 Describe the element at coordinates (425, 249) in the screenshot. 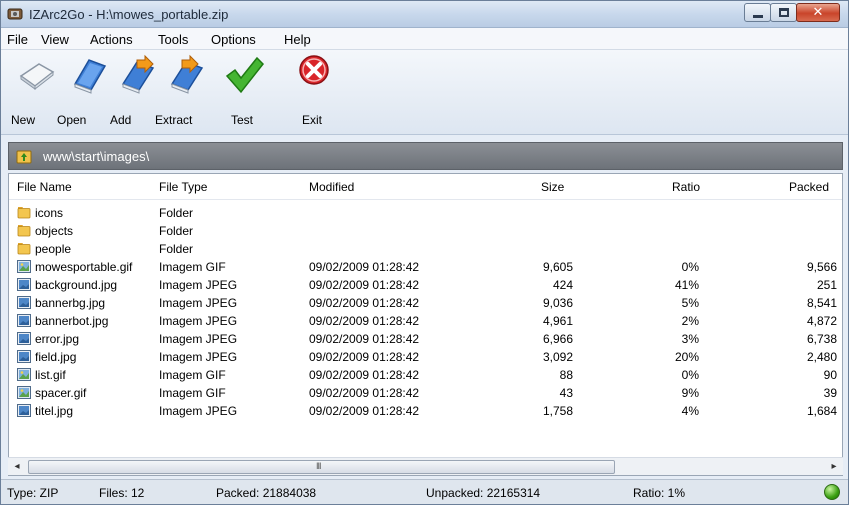

I see `table-row: people Folder` at that location.